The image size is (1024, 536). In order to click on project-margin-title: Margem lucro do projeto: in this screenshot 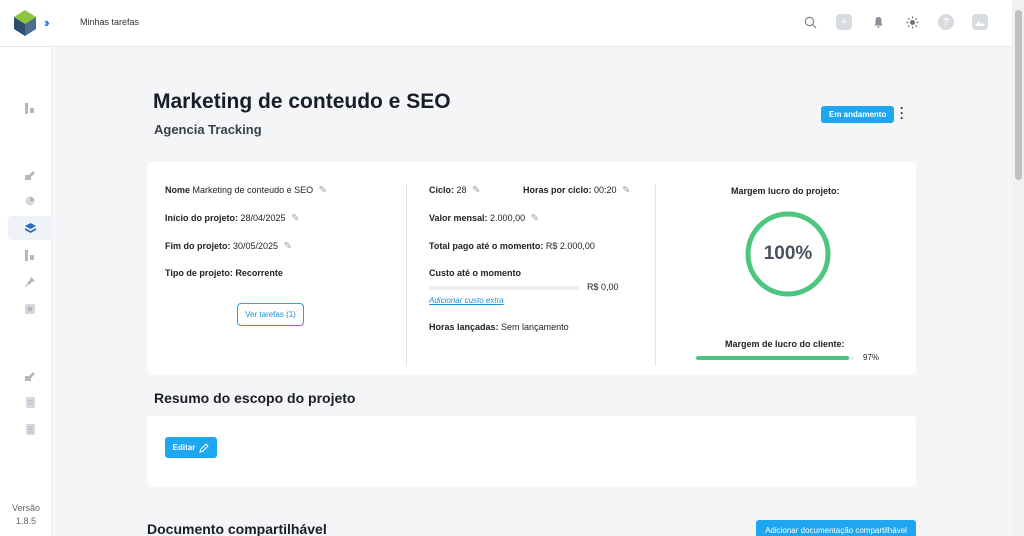, I will do `click(785, 191)`.